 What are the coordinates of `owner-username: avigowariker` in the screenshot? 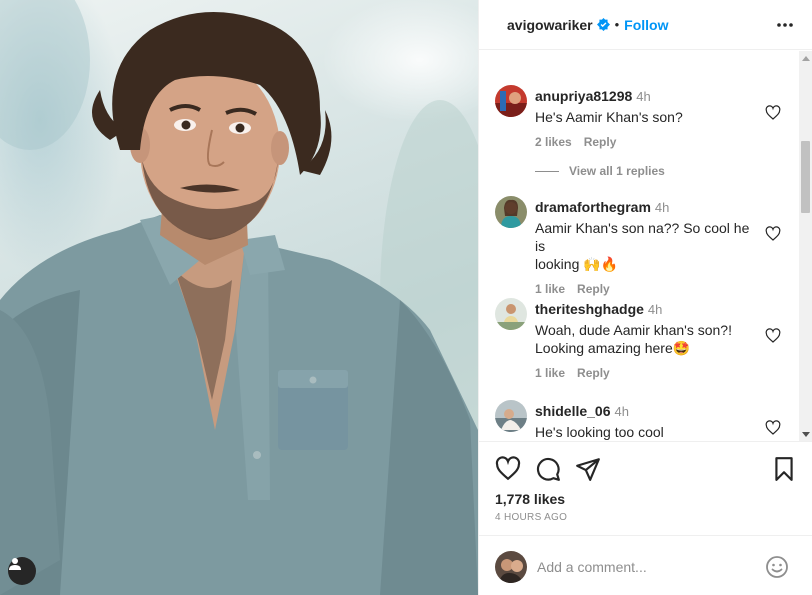 It's located at (550, 25).